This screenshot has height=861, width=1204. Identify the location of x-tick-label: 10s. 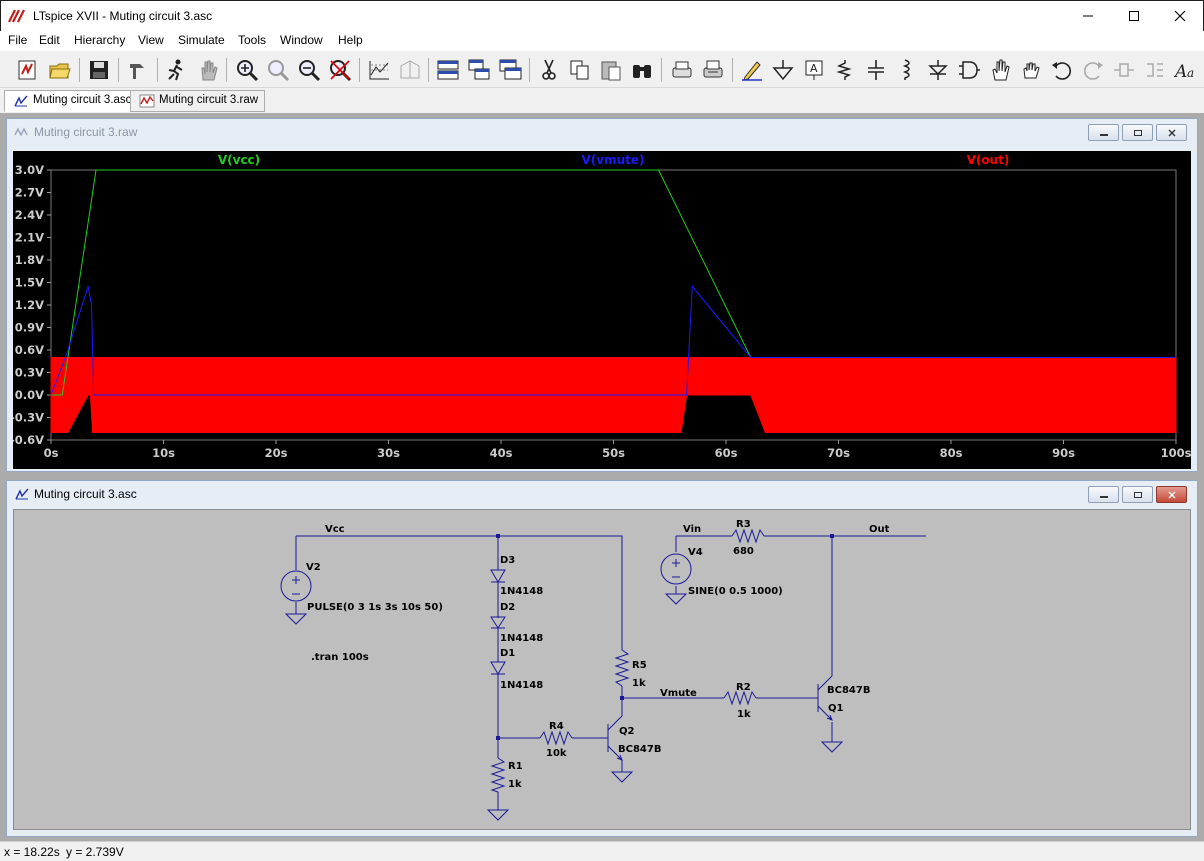
(163, 453).